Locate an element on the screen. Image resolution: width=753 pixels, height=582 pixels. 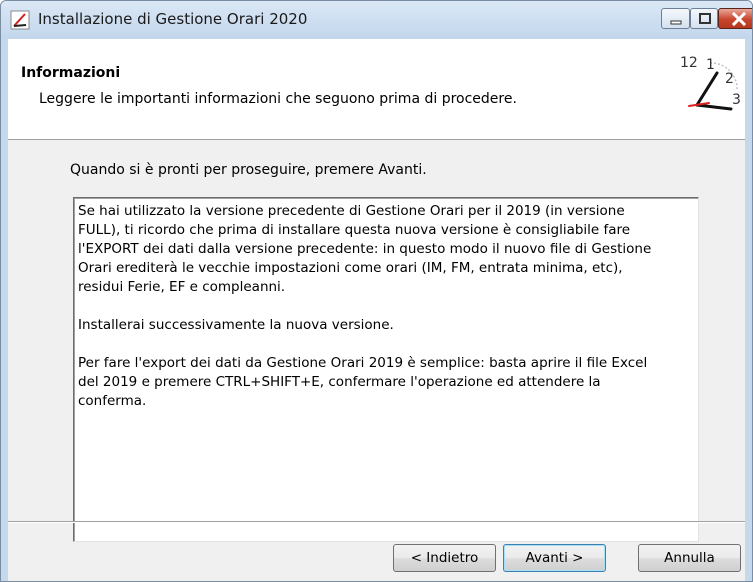
clock-digit-12: 12 is located at coordinates (689, 63).